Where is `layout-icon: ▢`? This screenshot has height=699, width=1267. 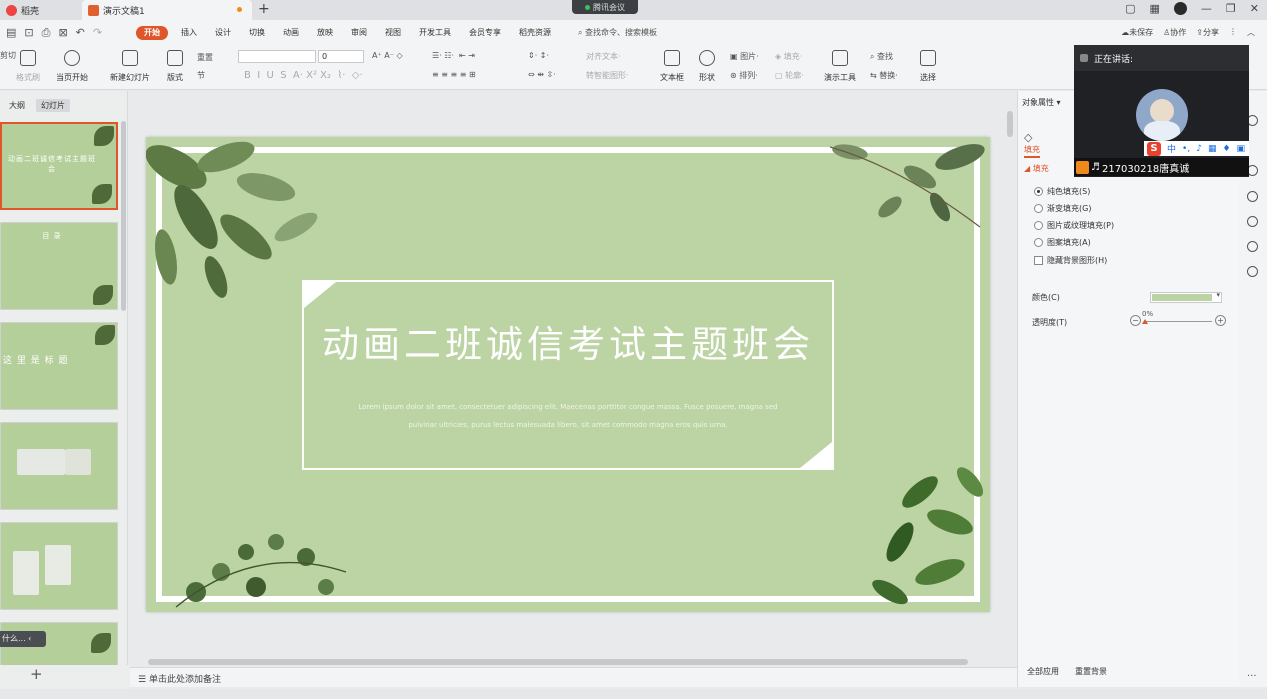
layout-icon: ▢ is located at coordinates (1130, 8).